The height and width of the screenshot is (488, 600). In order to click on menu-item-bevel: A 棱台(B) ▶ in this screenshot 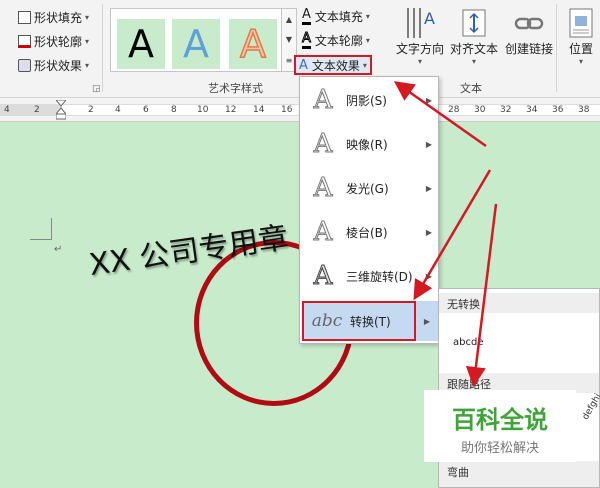, I will do `click(369, 232)`.